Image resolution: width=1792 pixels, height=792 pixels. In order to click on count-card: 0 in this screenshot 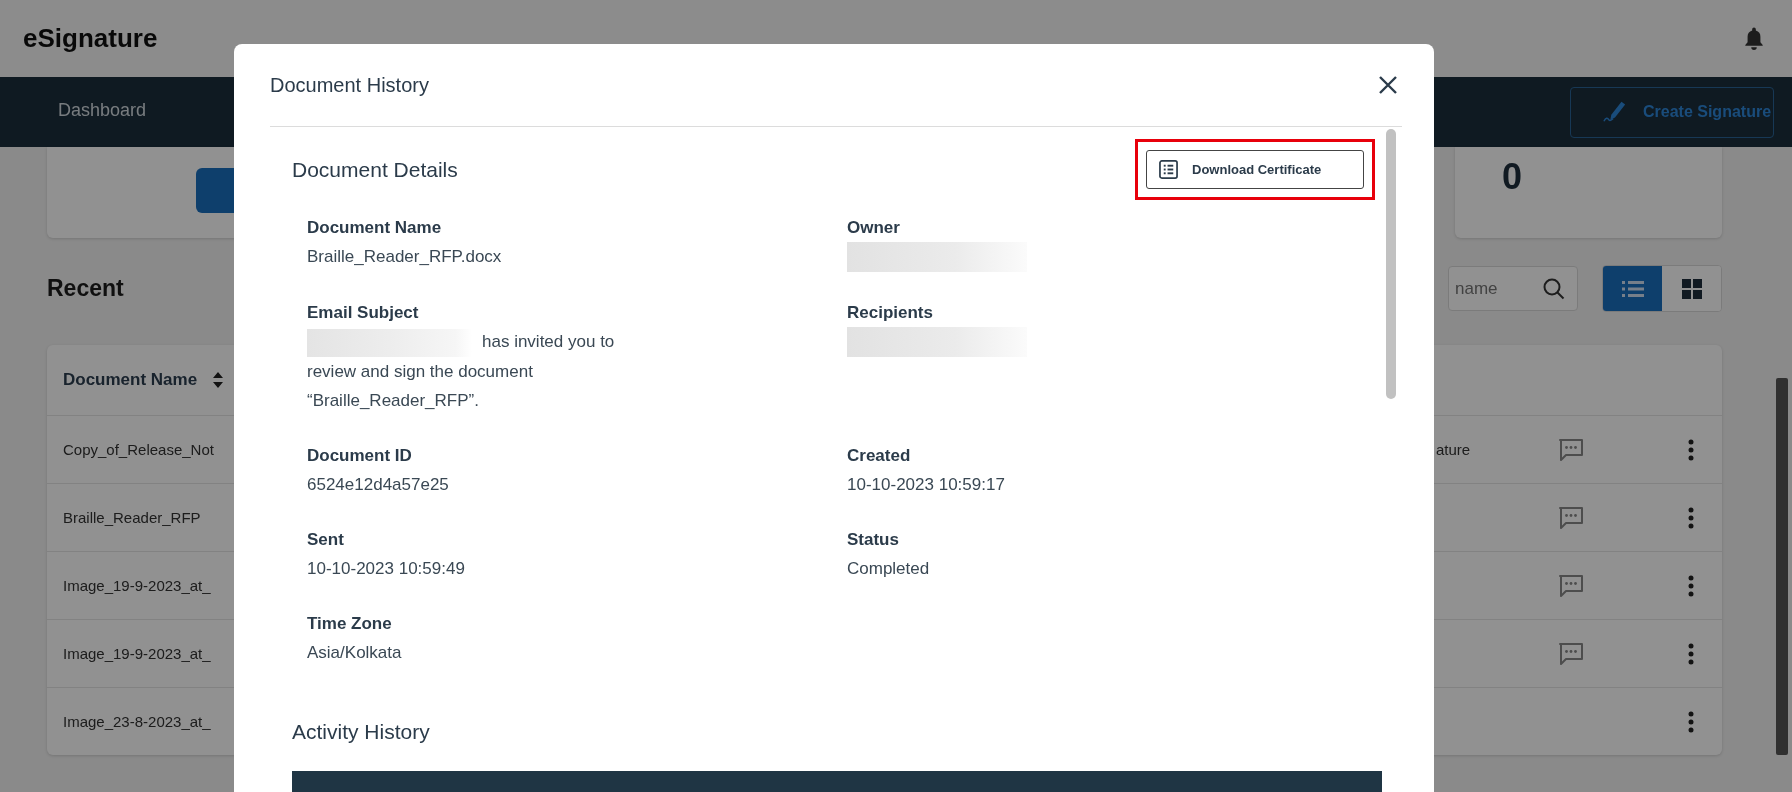, I will do `click(1588, 192)`.